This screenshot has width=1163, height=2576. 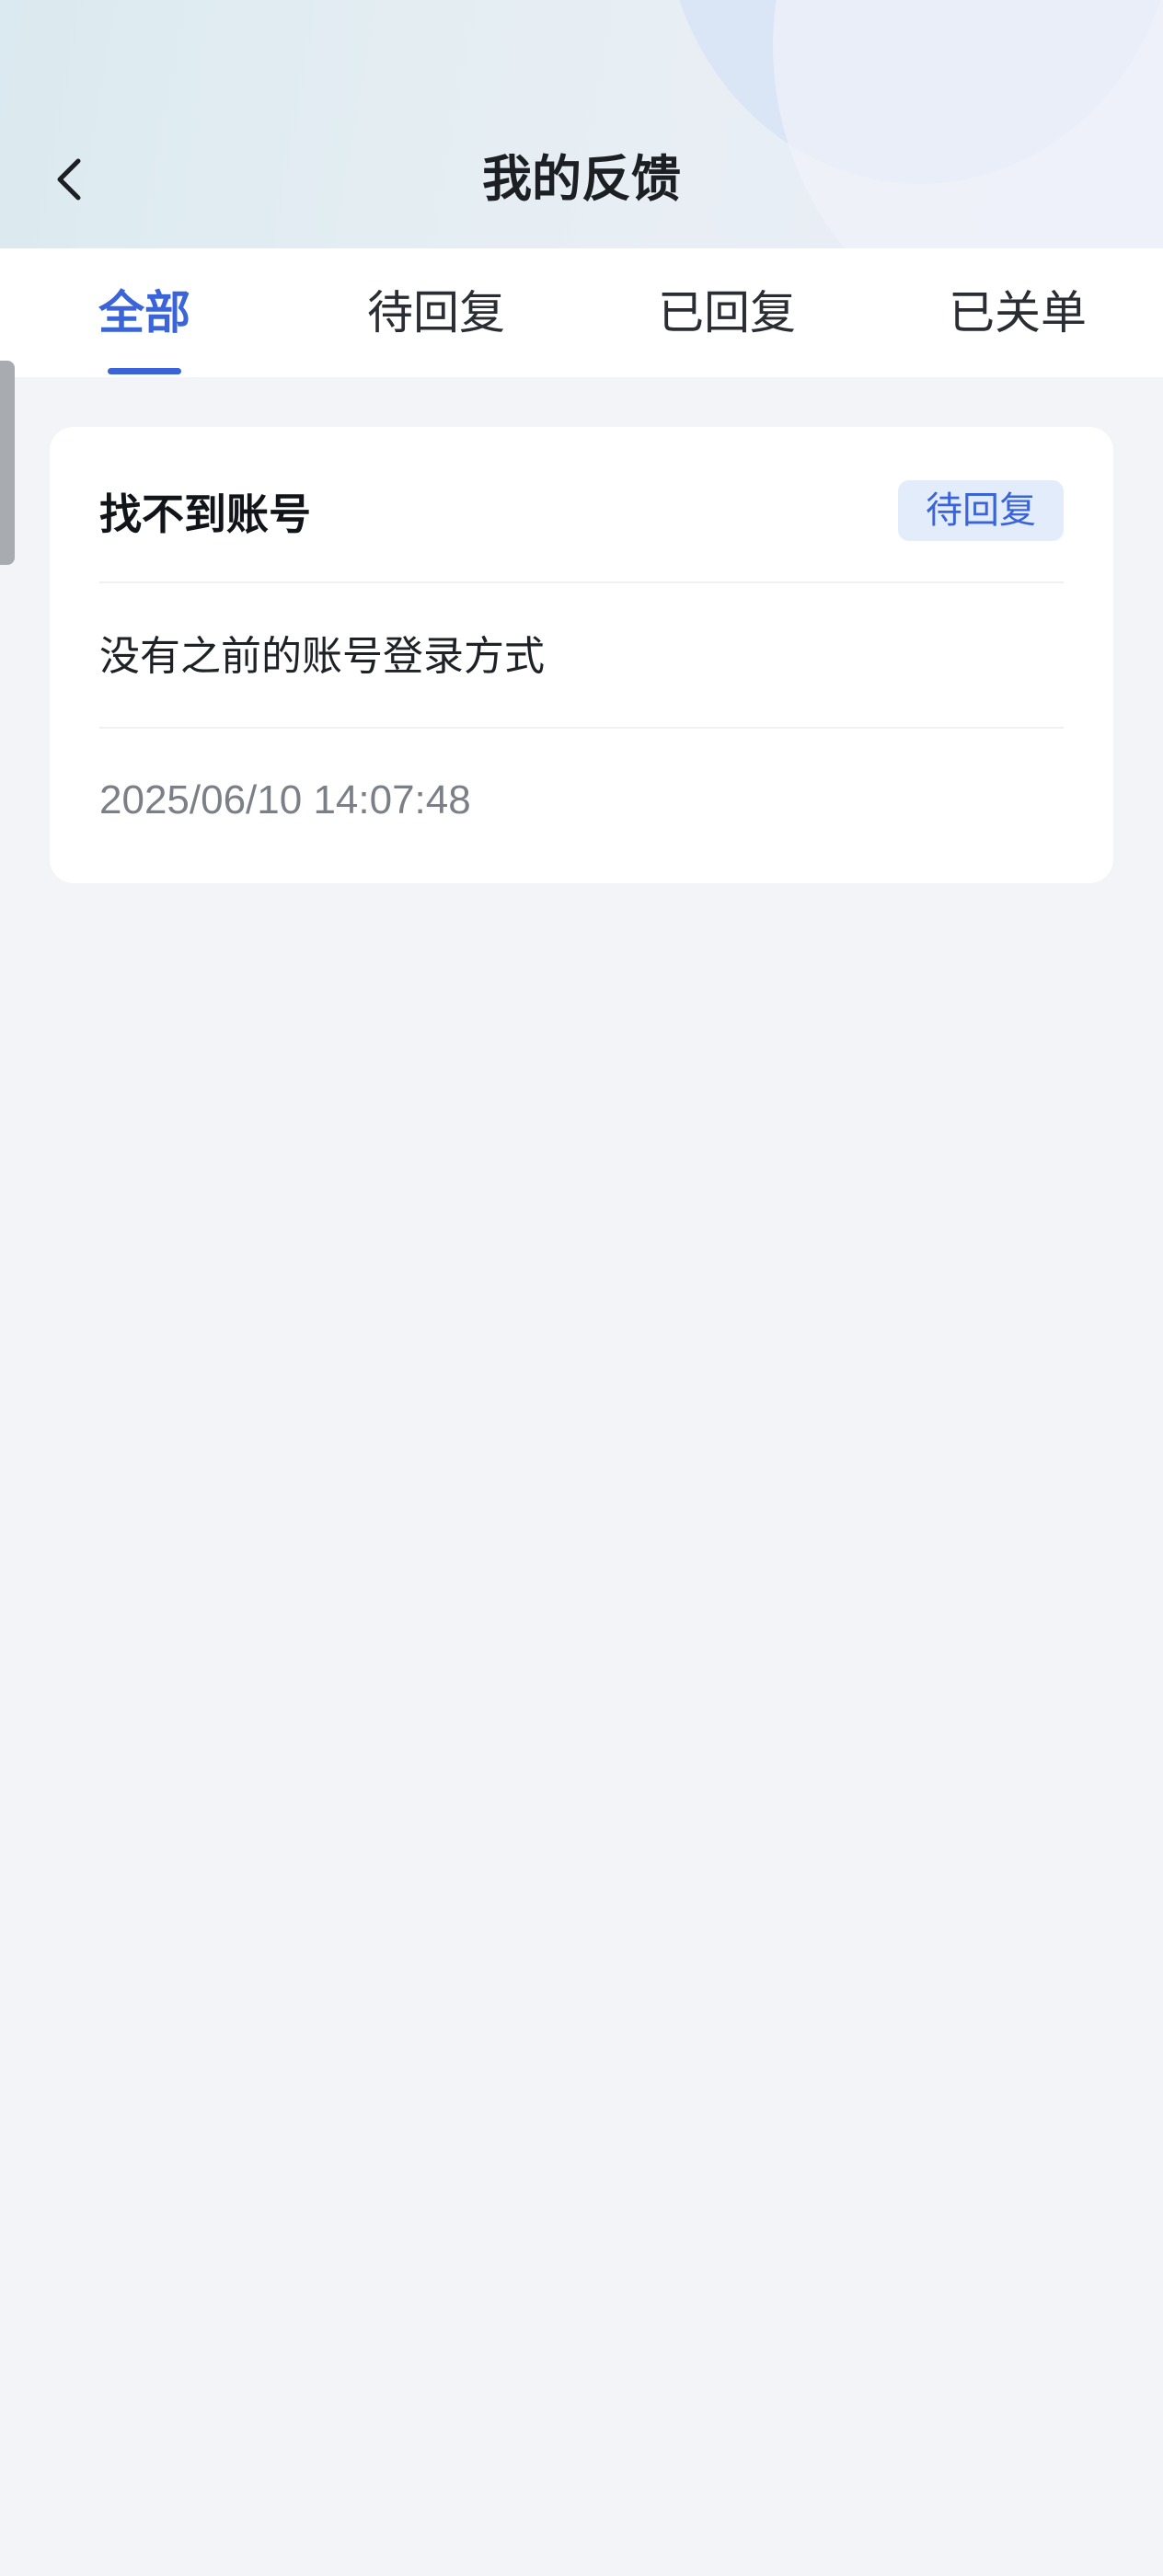 I want to click on status-badge: 待回复, so click(x=981, y=510).